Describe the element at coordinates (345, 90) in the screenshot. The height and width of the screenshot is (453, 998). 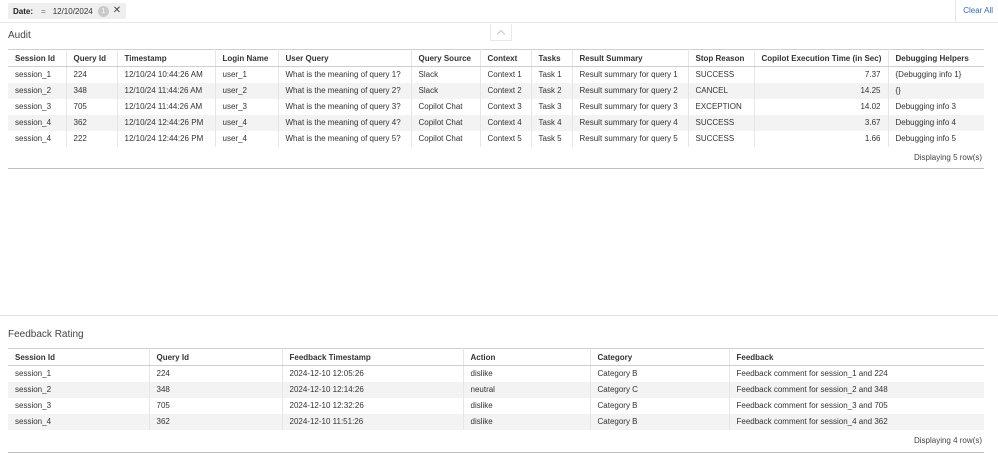
I see `table-cell: What is the meaning of query 2?` at that location.